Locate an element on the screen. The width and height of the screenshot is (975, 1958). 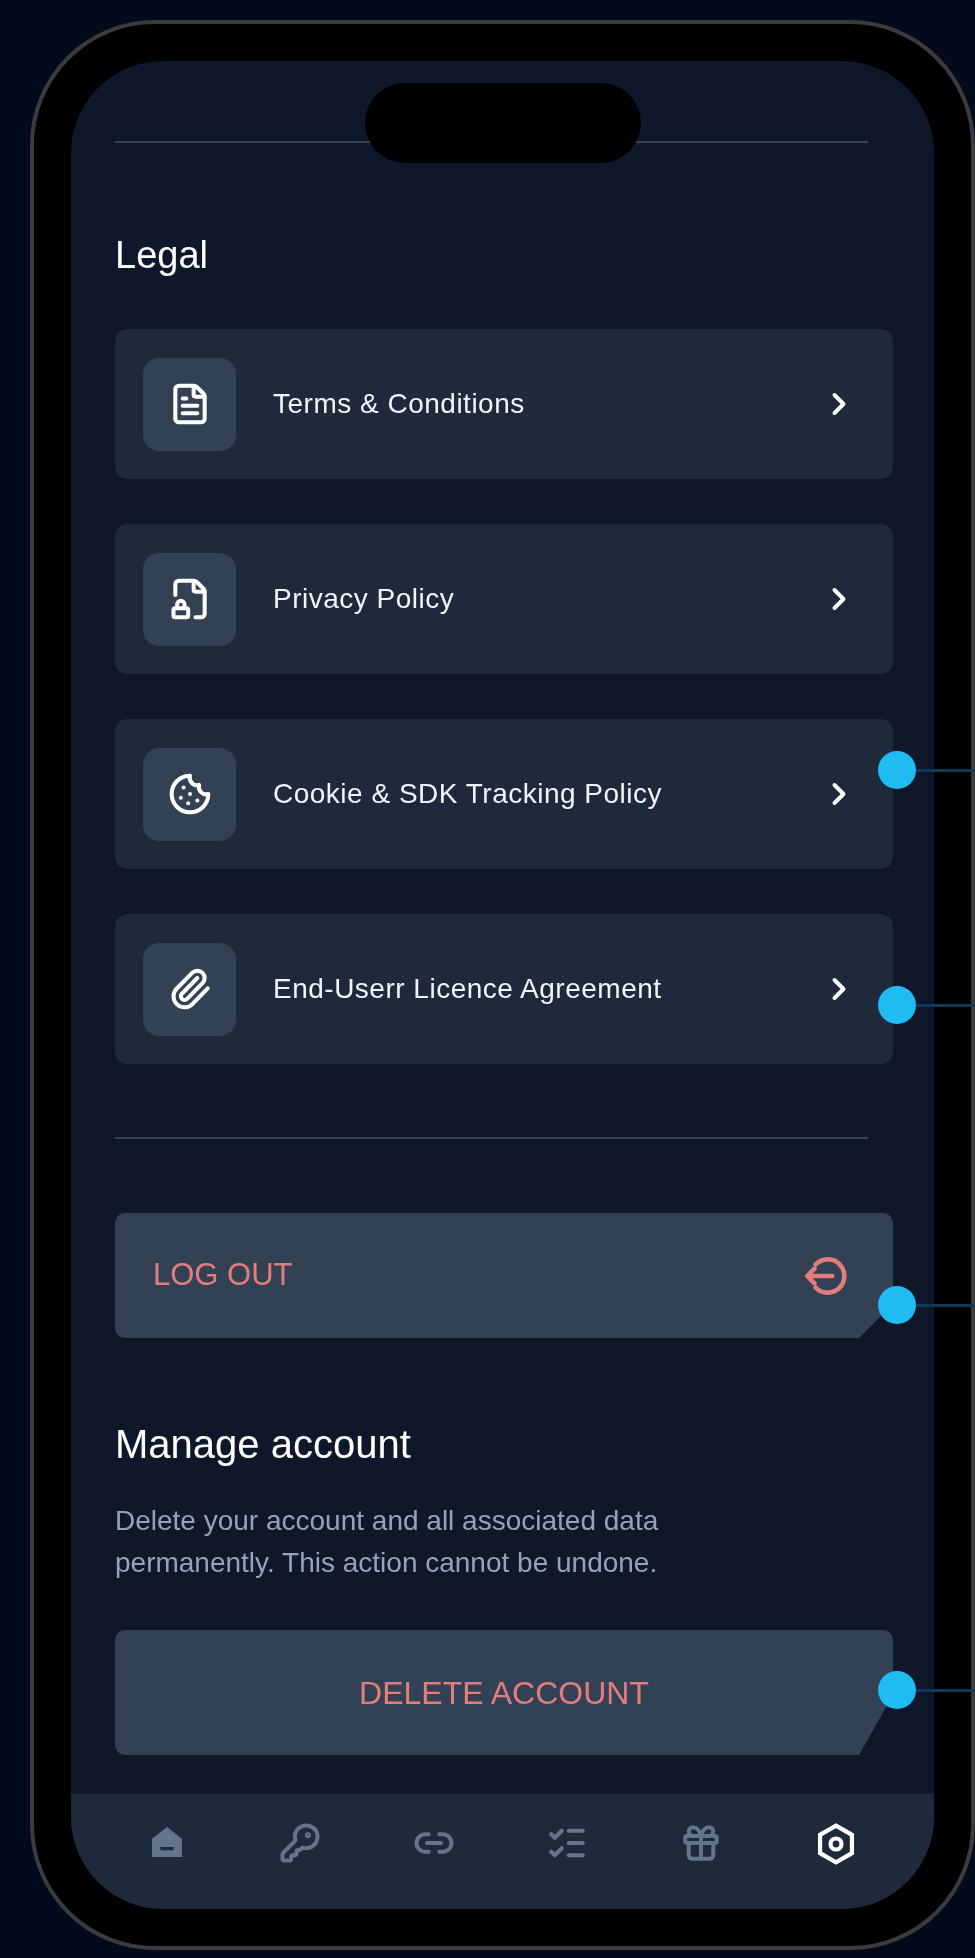
cookie-icon is located at coordinates (189, 794).